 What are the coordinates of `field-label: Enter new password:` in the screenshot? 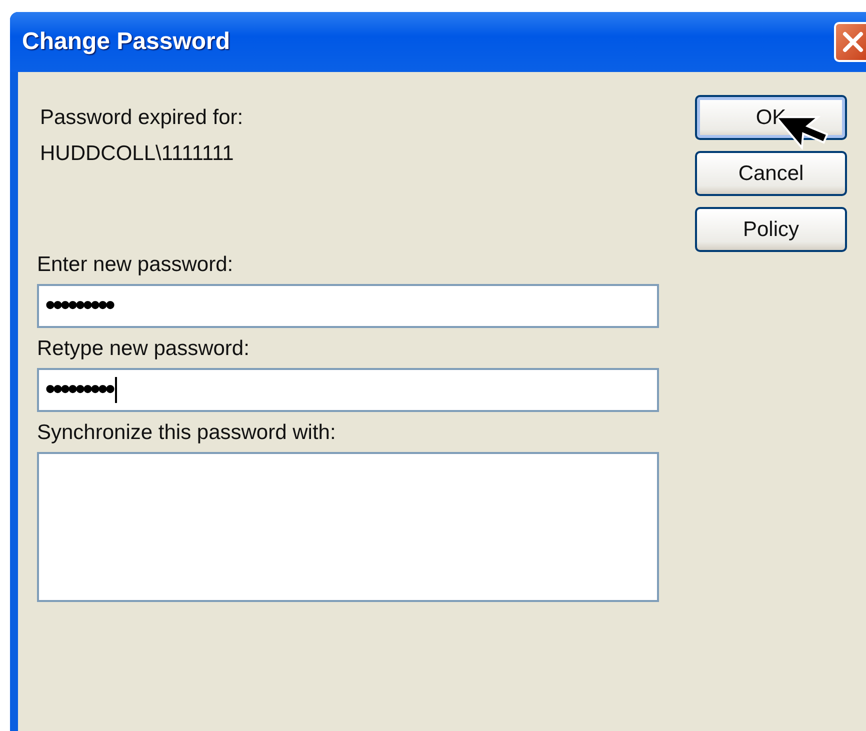 It's located at (135, 265).